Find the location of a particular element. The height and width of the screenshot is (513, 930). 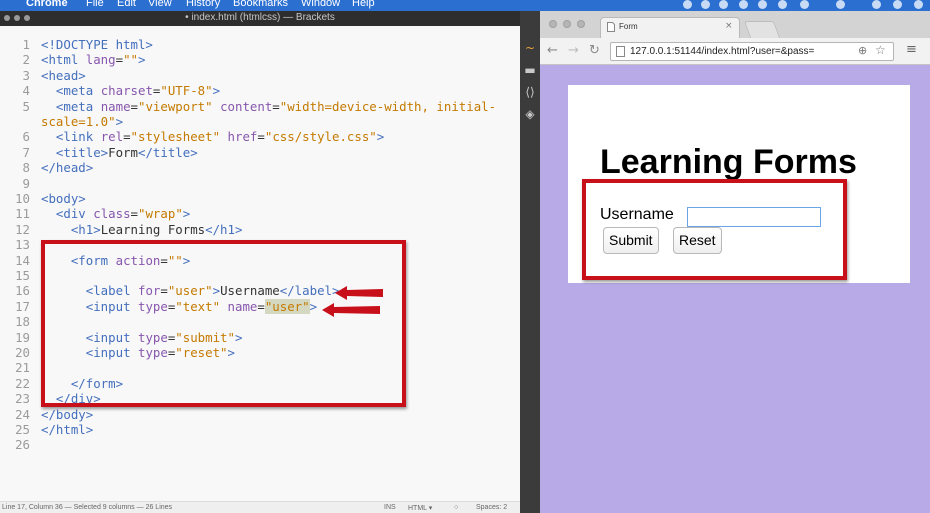

live-preview-icon: ~ is located at coordinates (530, 48).